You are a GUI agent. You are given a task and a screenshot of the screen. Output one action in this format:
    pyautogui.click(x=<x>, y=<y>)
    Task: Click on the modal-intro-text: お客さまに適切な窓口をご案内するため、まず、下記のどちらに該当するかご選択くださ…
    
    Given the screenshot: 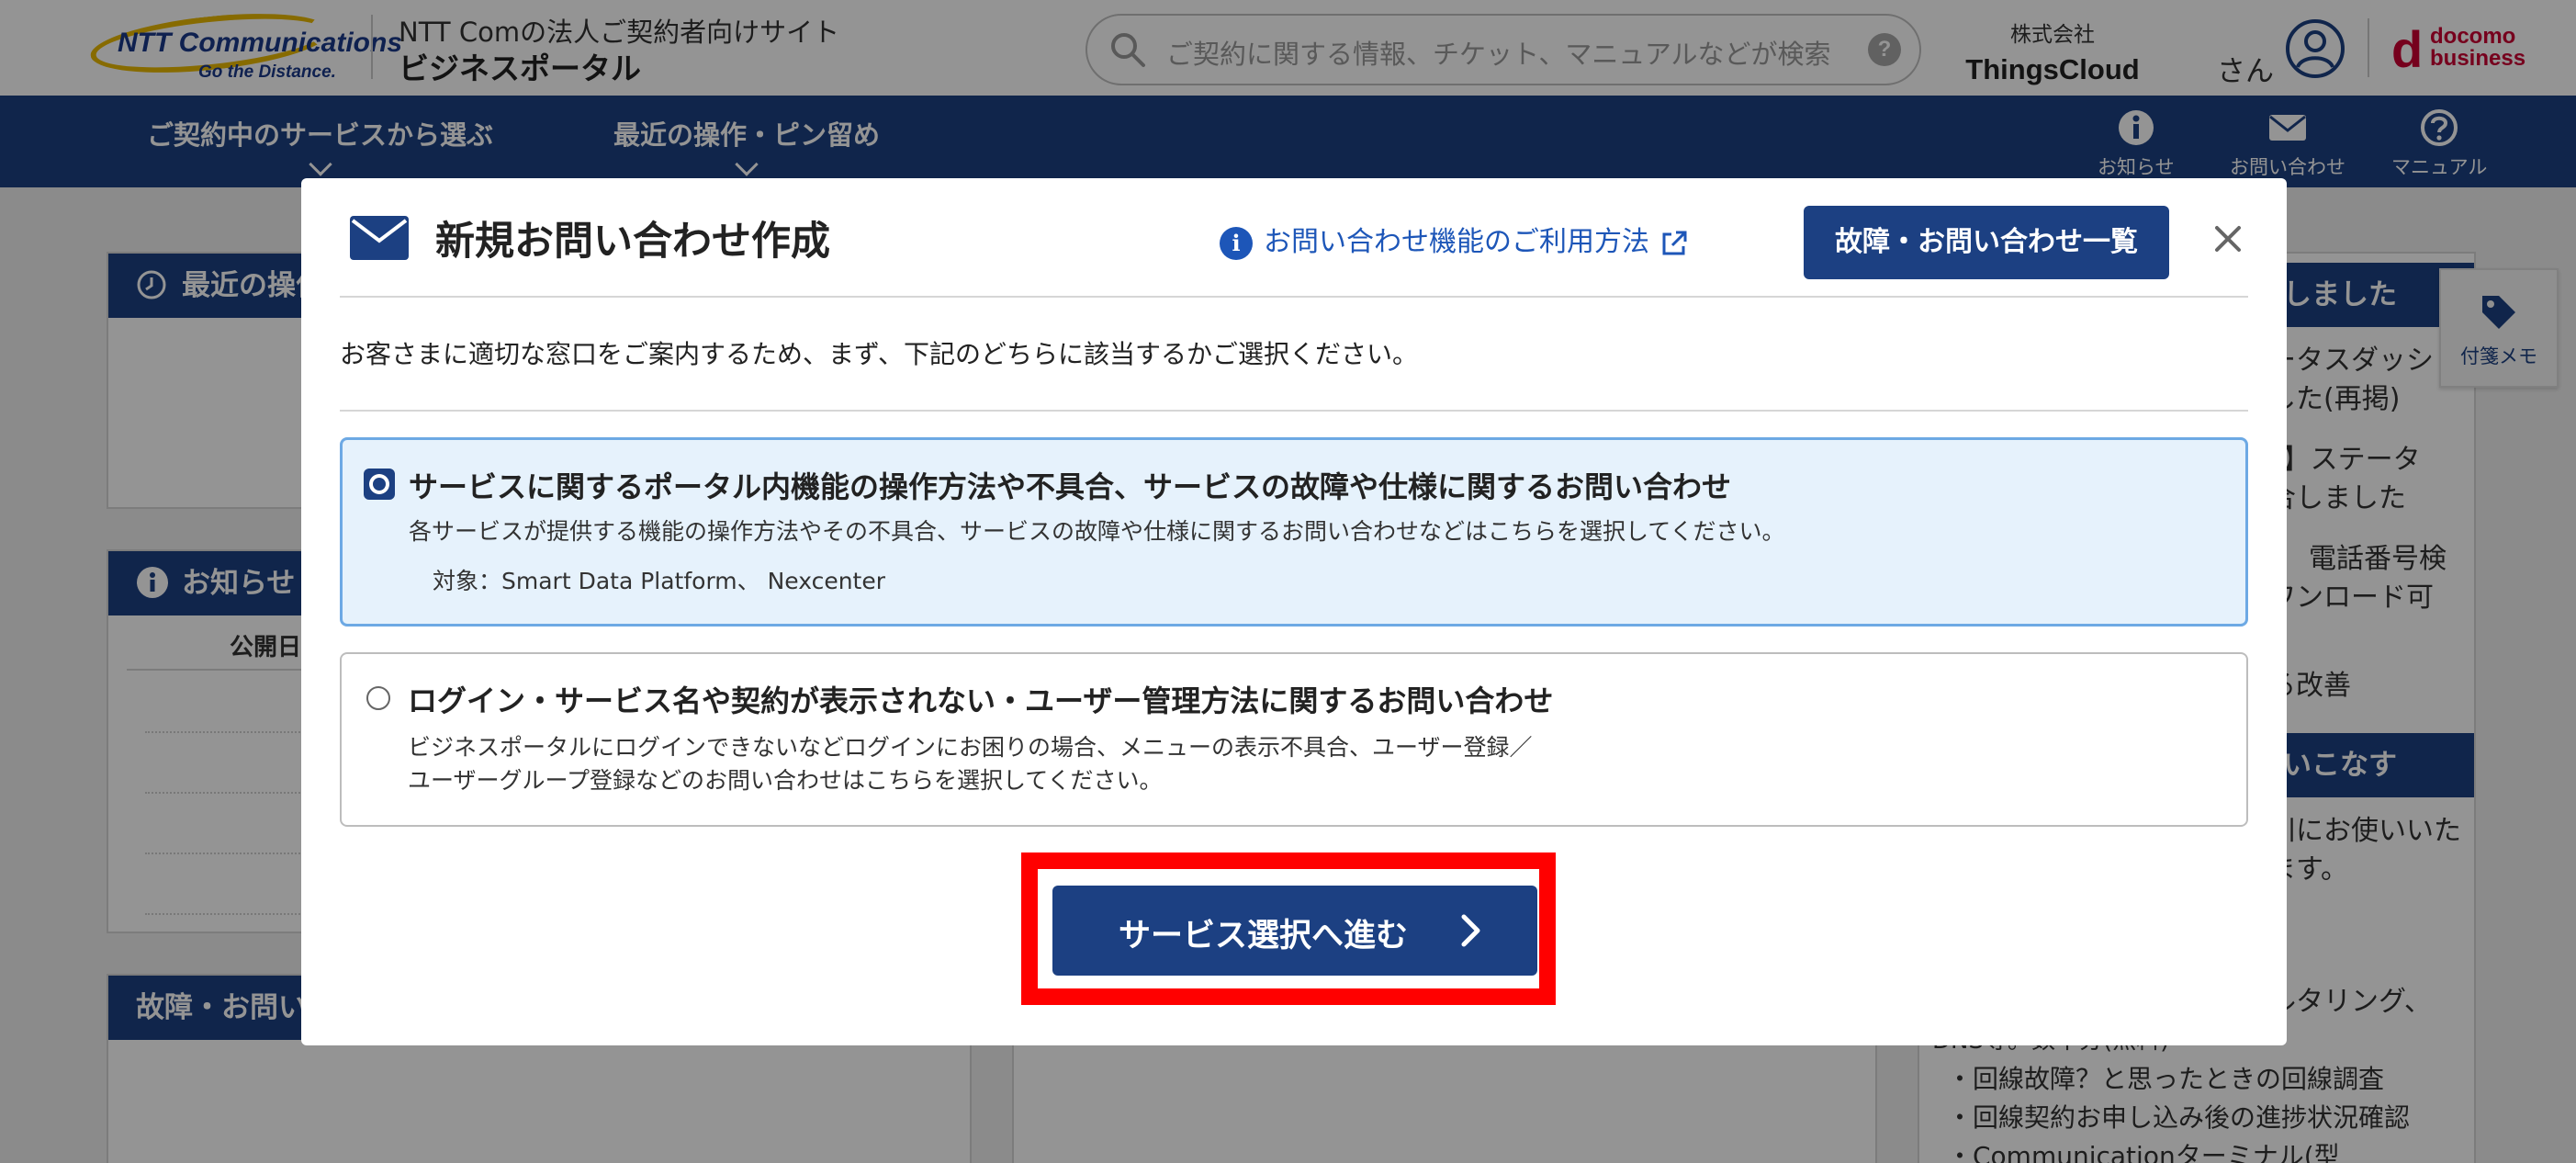 What is the action you would take?
    pyautogui.click(x=879, y=354)
    